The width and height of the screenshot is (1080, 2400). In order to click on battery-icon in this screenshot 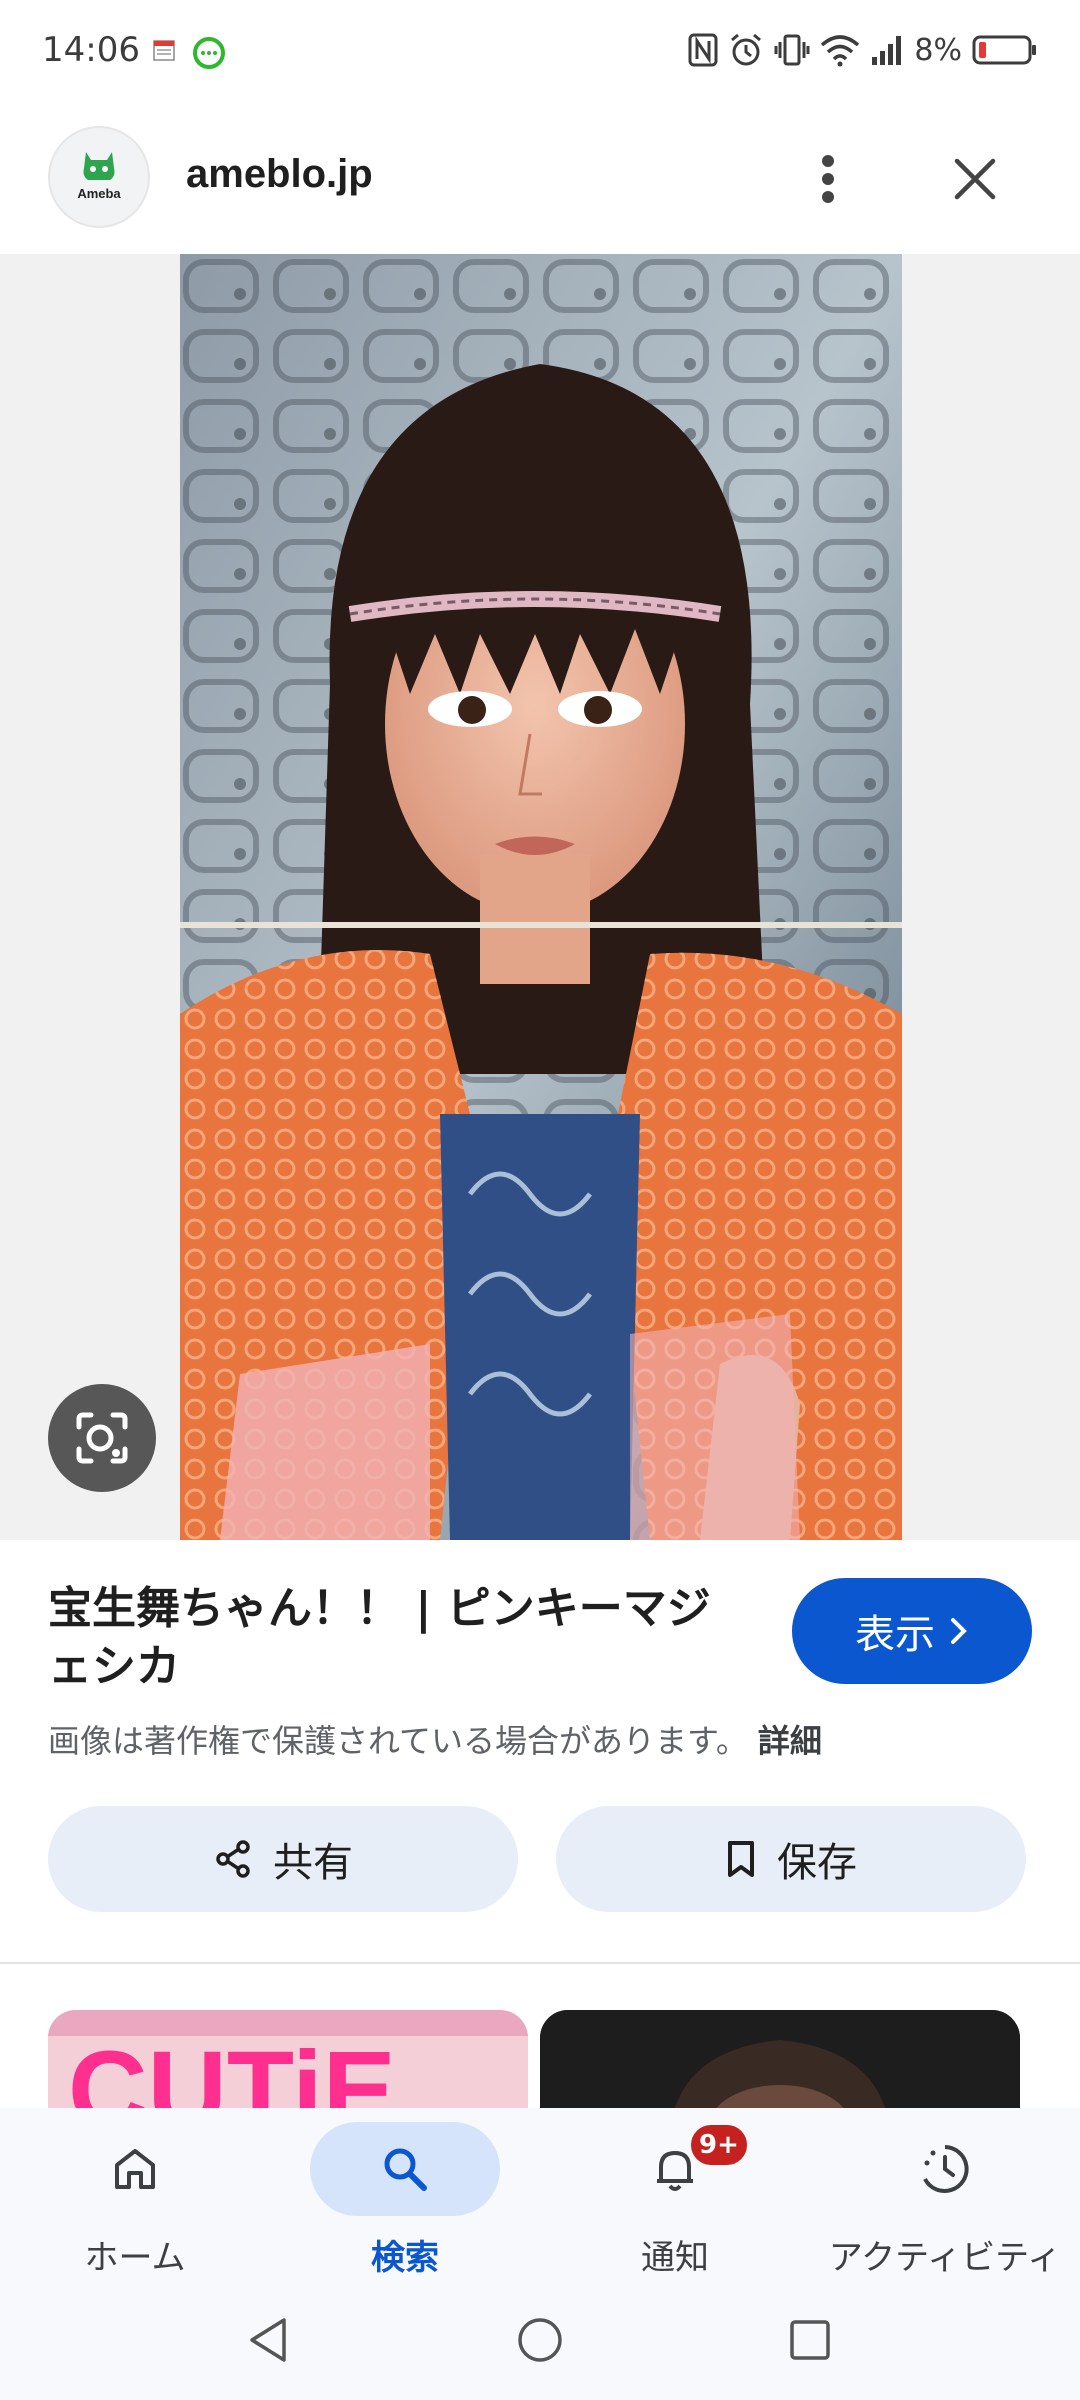, I will do `click(1004, 50)`.